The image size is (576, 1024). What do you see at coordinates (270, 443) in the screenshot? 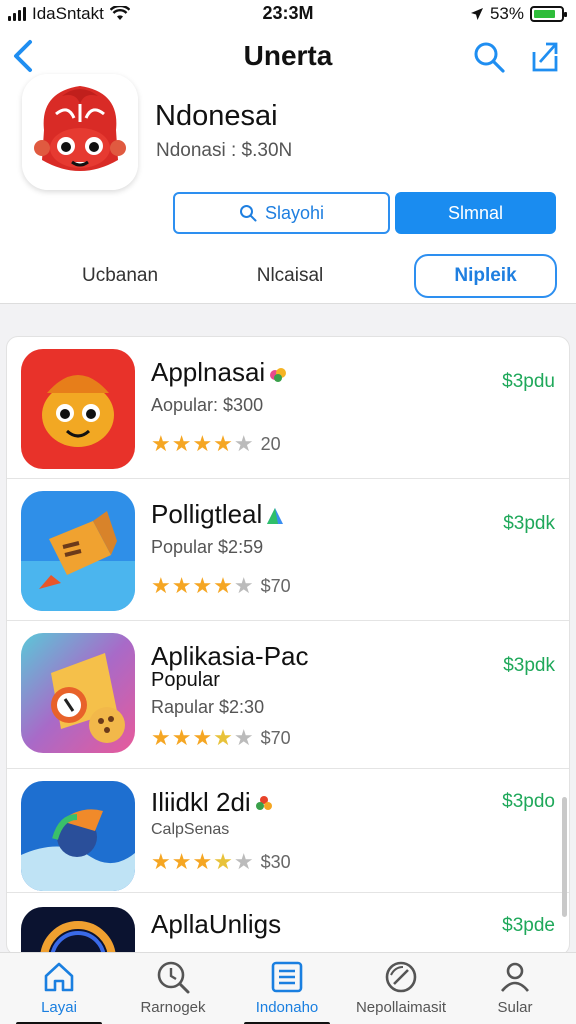
I see `rating-count: 20` at bounding box center [270, 443].